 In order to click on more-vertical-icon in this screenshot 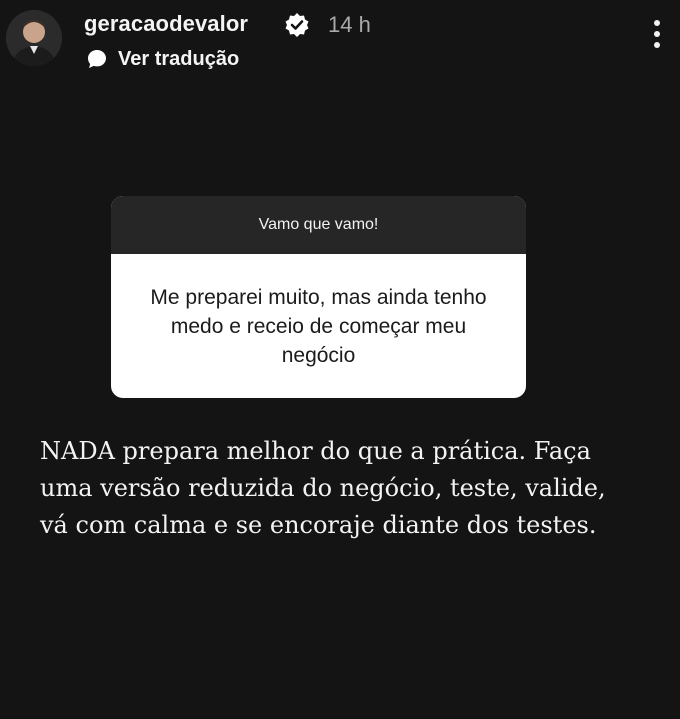, I will do `click(657, 37)`.